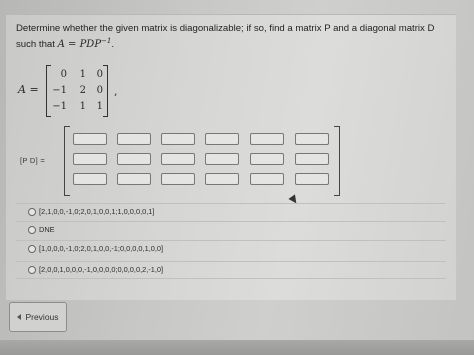  Describe the element at coordinates (79, 45) in the screenshot. I see `question-equation: A = PDP` at that location.